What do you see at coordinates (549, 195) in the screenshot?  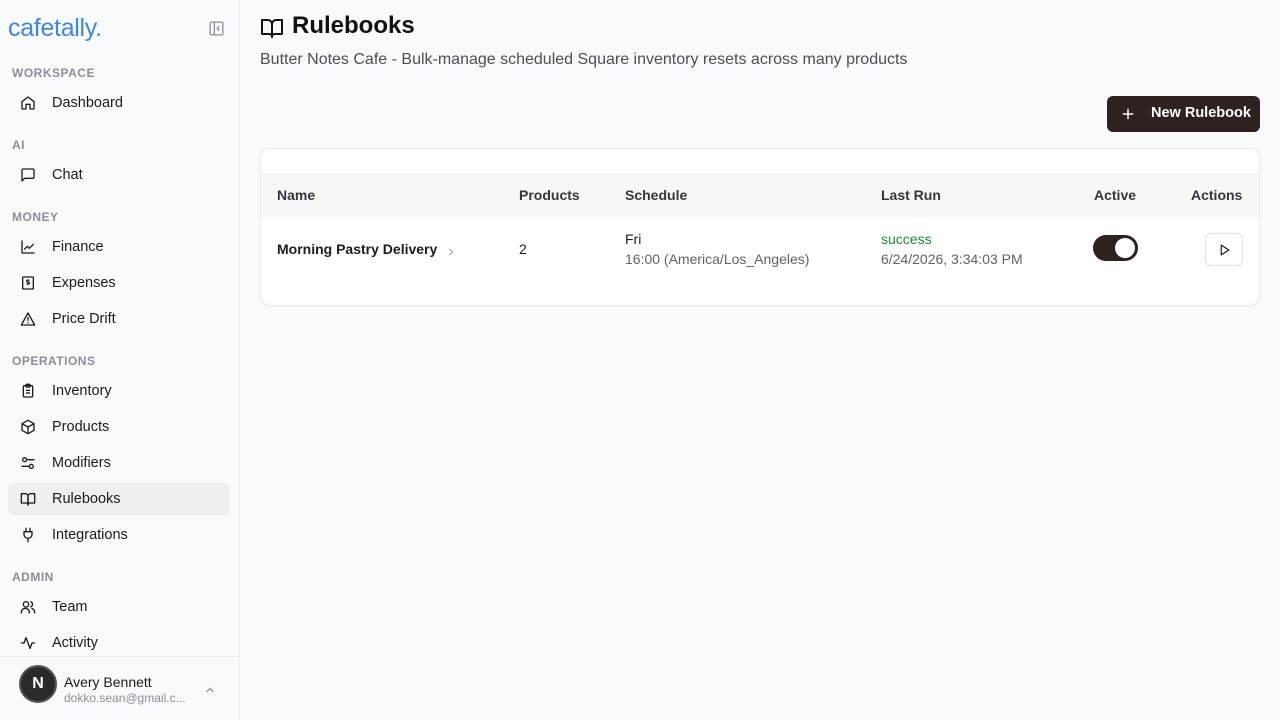 I see `column-header-products: Products` at bounding box center [549, 195].